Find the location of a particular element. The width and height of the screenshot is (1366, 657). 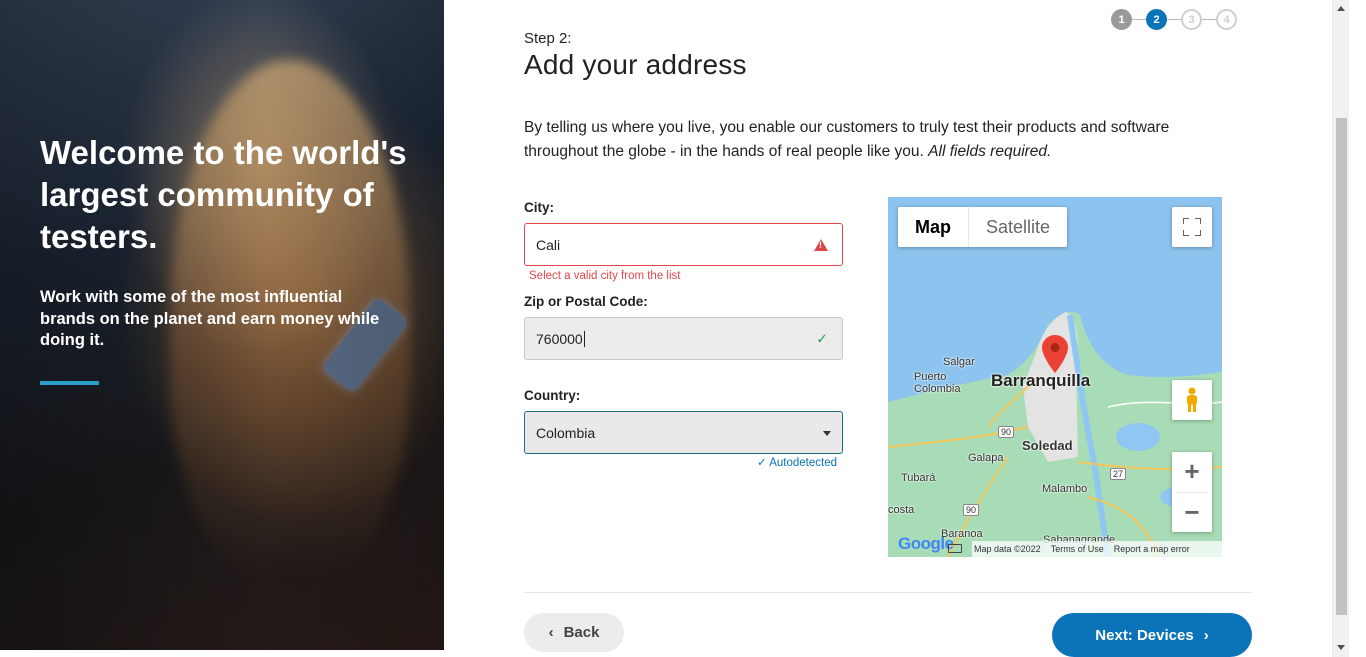

zip-input: 760000 ✓ is located at coordinates (683, 338).